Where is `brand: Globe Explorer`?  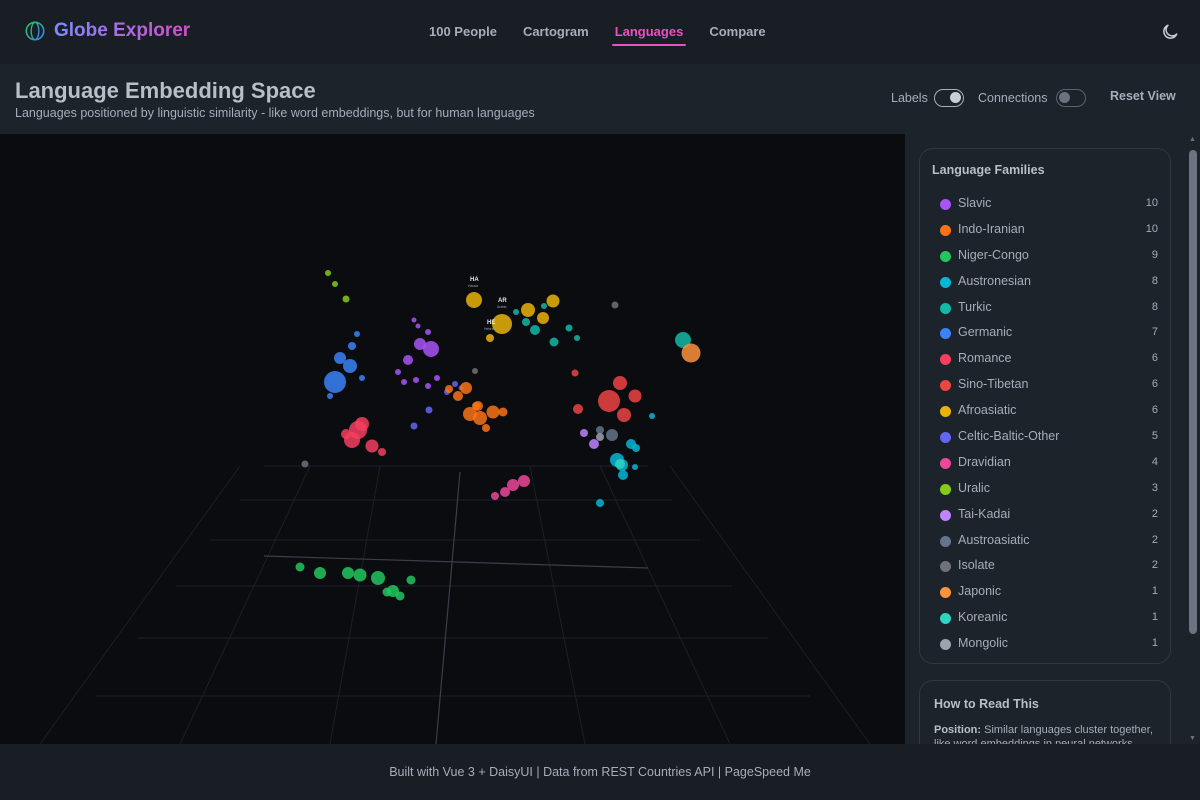 brand: Globe Explorer is located at coordinates (107, 31).